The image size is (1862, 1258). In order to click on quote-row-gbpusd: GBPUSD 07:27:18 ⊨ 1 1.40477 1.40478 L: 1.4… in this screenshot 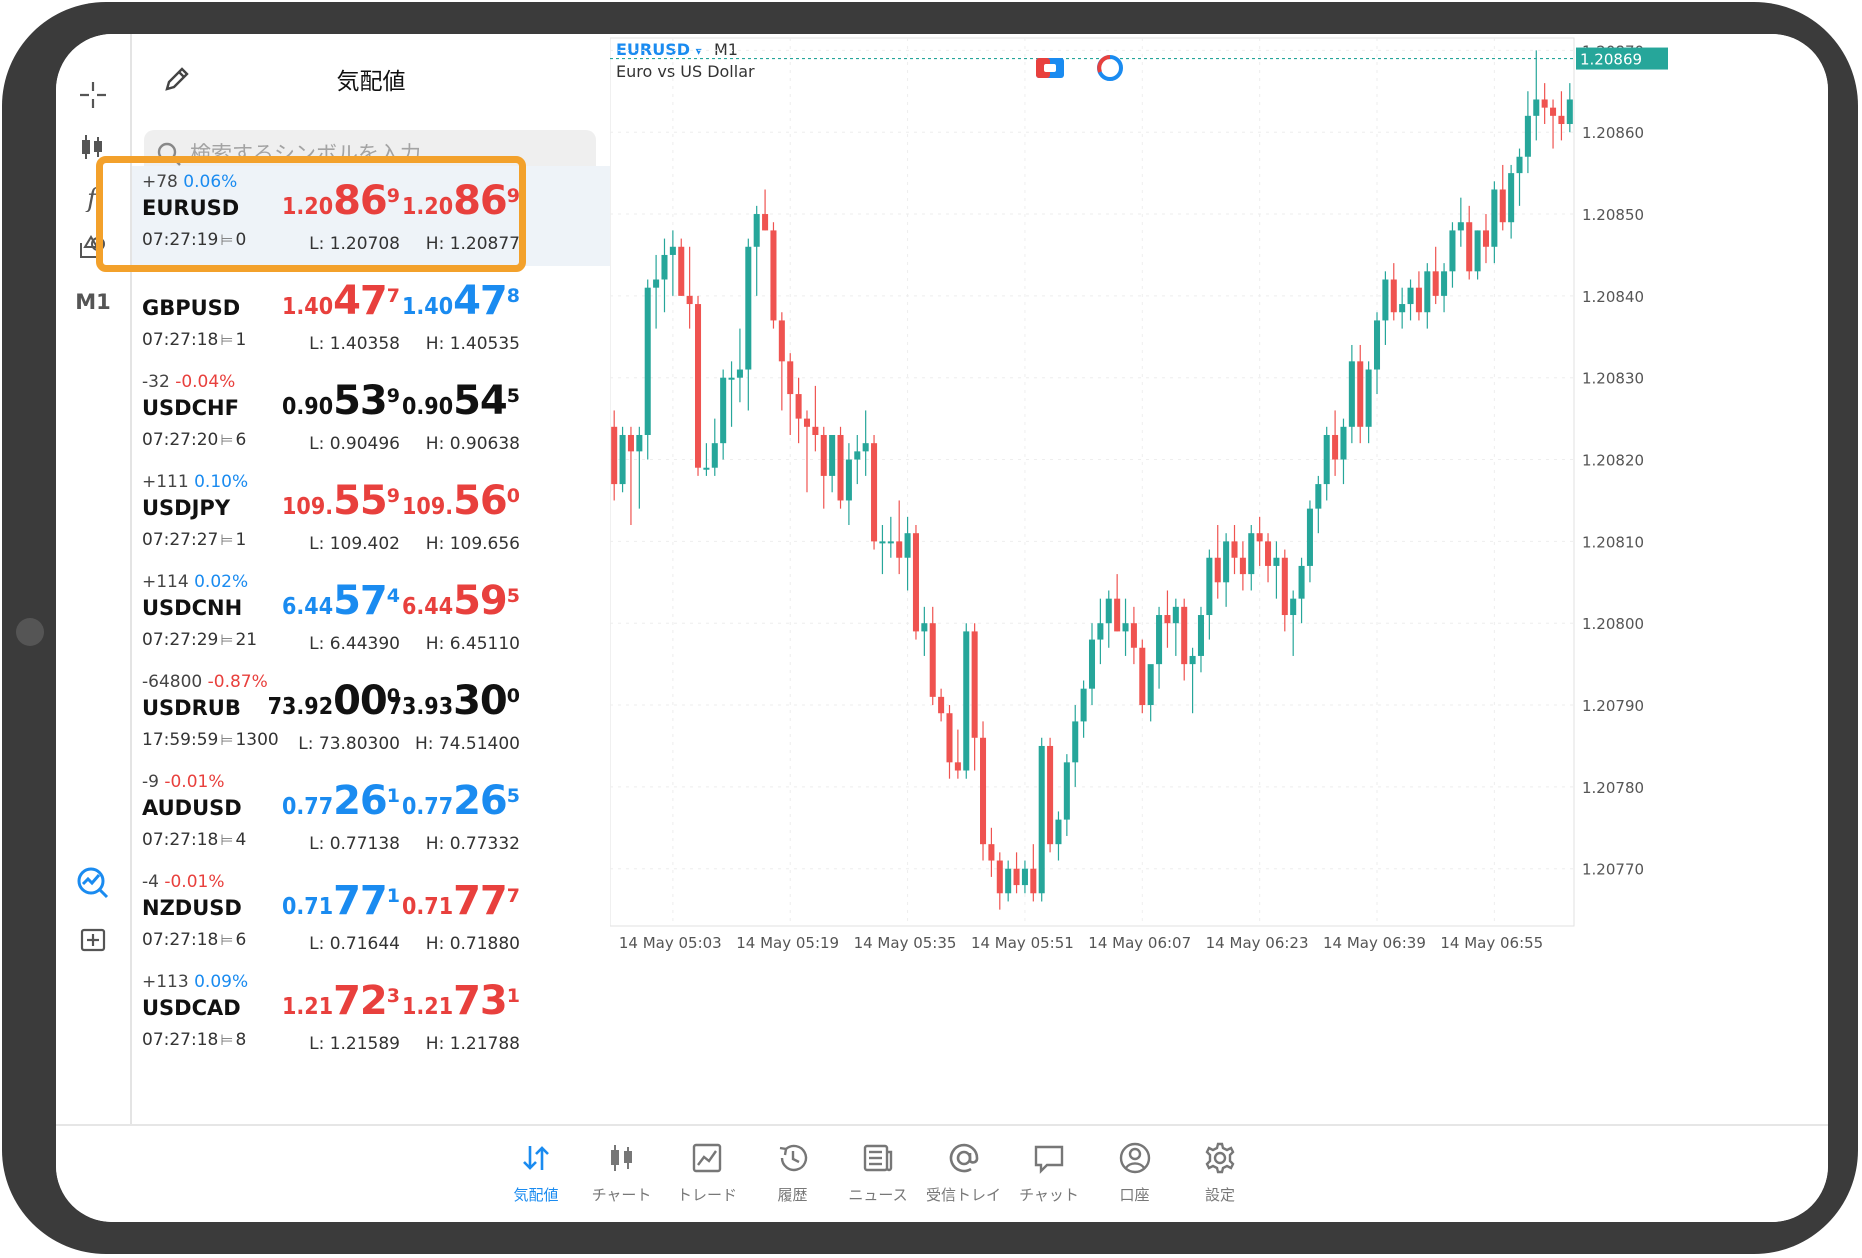, I will do `click(371, 316)`.